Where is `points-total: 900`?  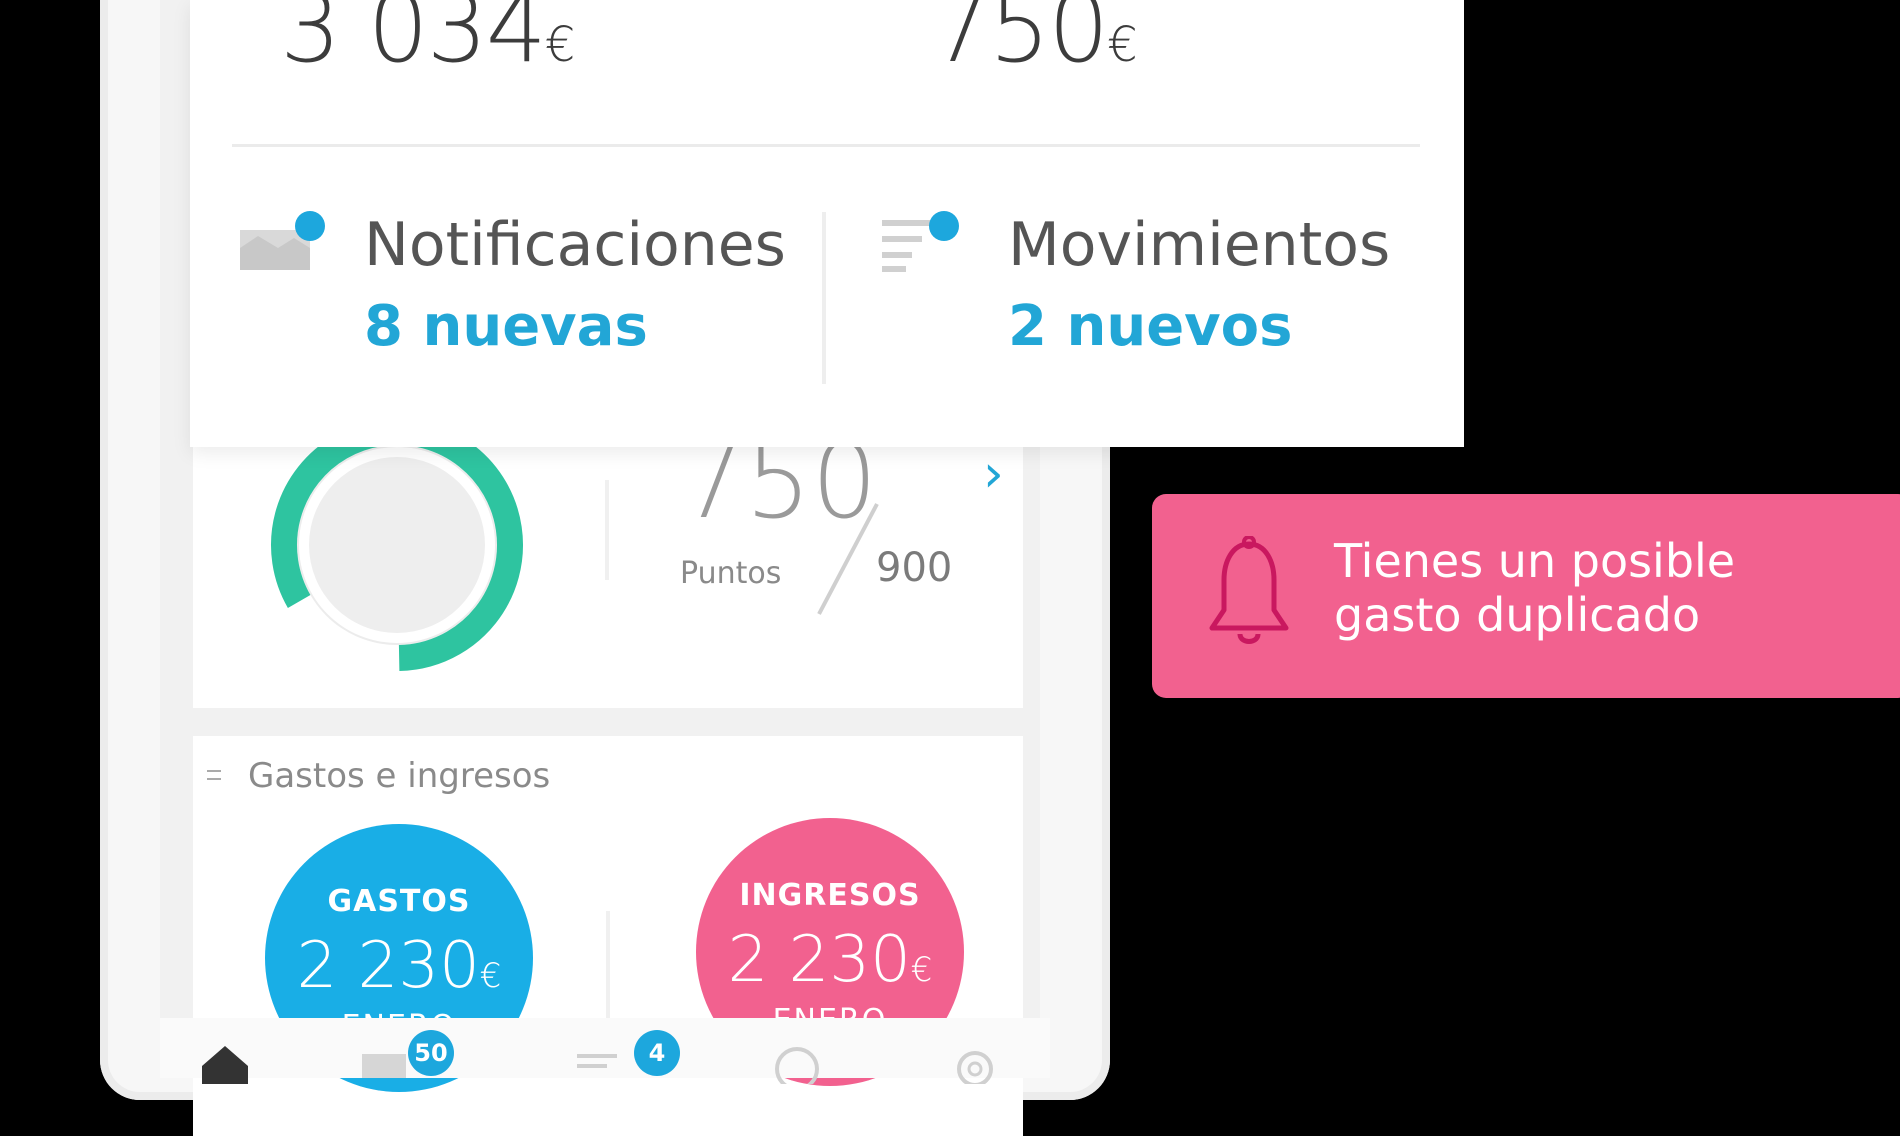 points-total: 900 is located at coordinates (914, 568).